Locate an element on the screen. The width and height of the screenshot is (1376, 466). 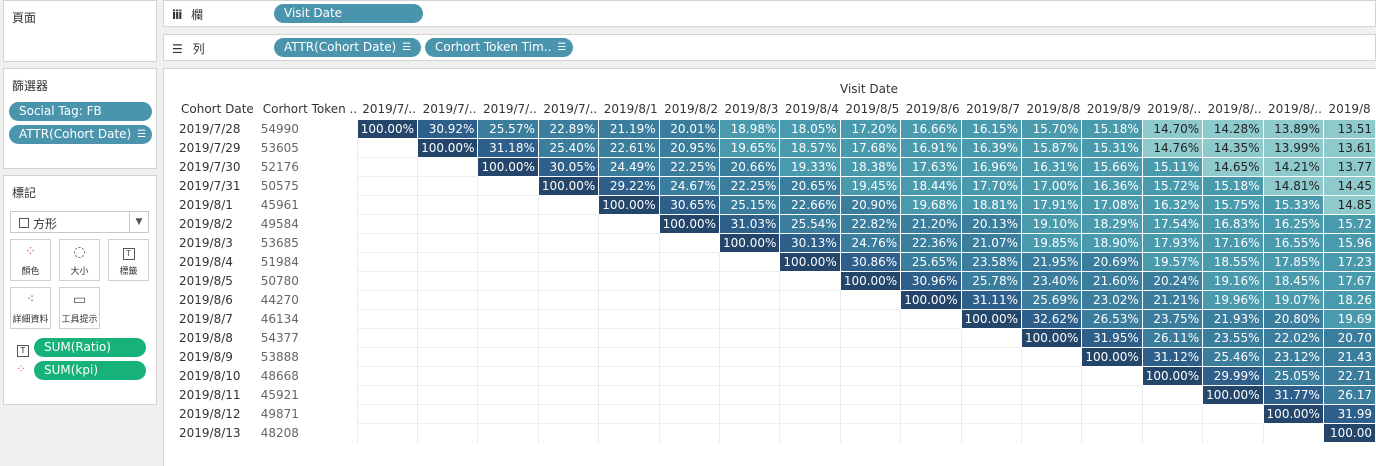
ratio-cell: 16.66% is located at coordinates (931, 129).